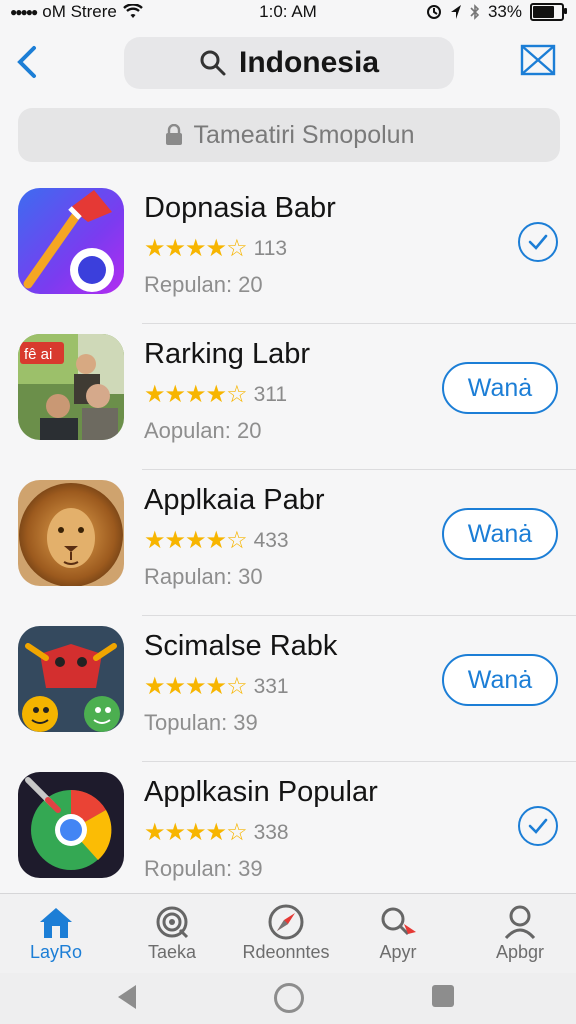 This screenshot has width=576, height=1024. What do you see at coordinates (71, 241) in the screenshot?
I see `app-icon-axe` at bounding box center [71, 241].